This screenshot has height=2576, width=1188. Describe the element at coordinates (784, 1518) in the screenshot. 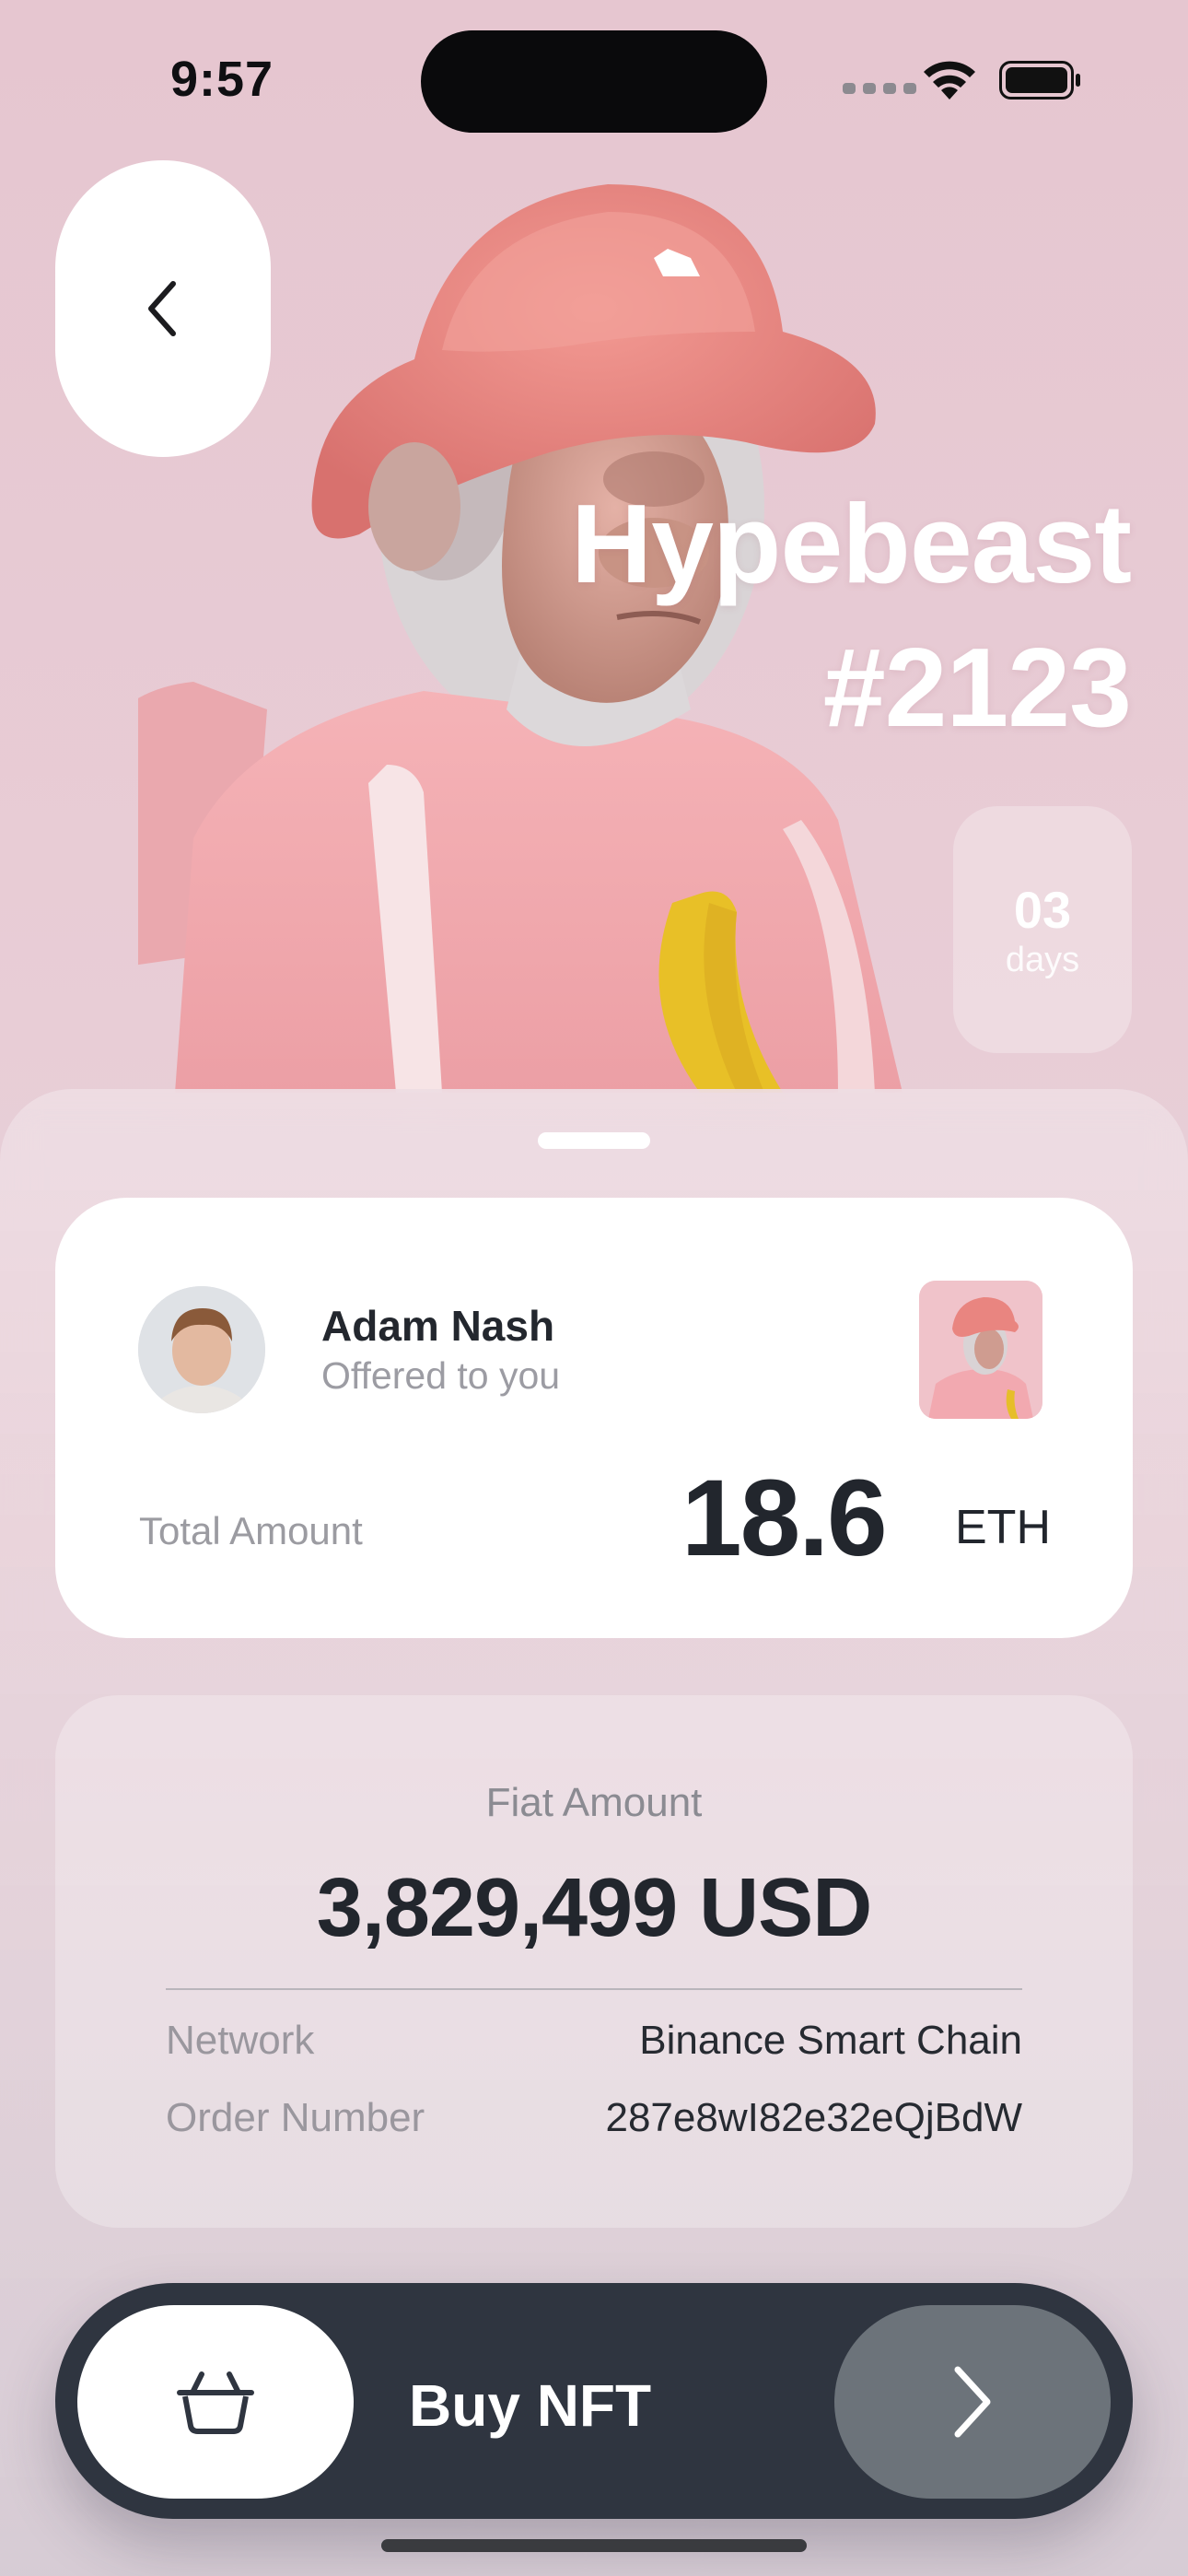

I see `total-amount-value: 18.6` at that location.